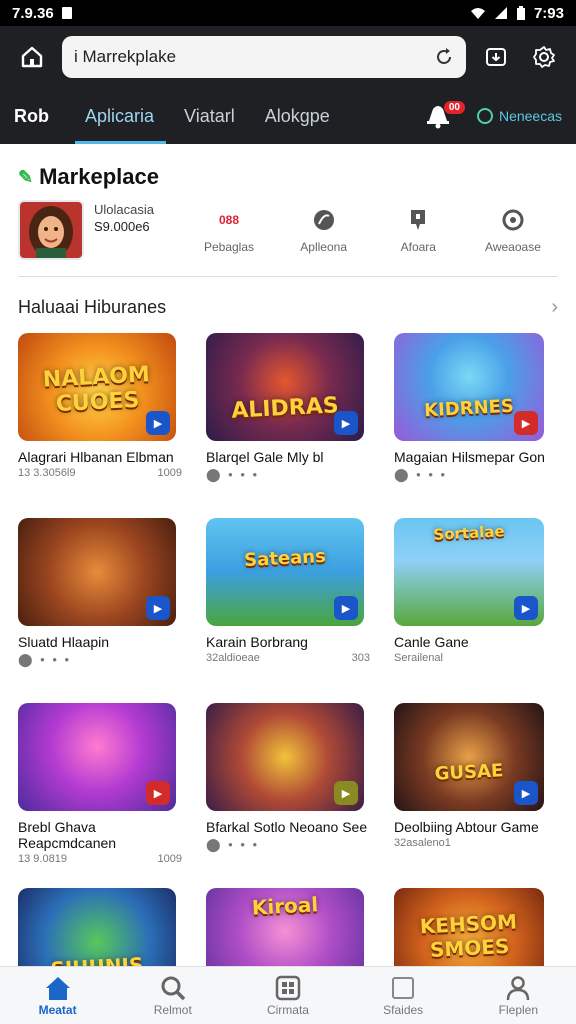 This screenshot has width=576, height=1024. Describe the element at coordinates (418, 658) in the screenshot. I see `game-meta-left: Serailenal` at that location.